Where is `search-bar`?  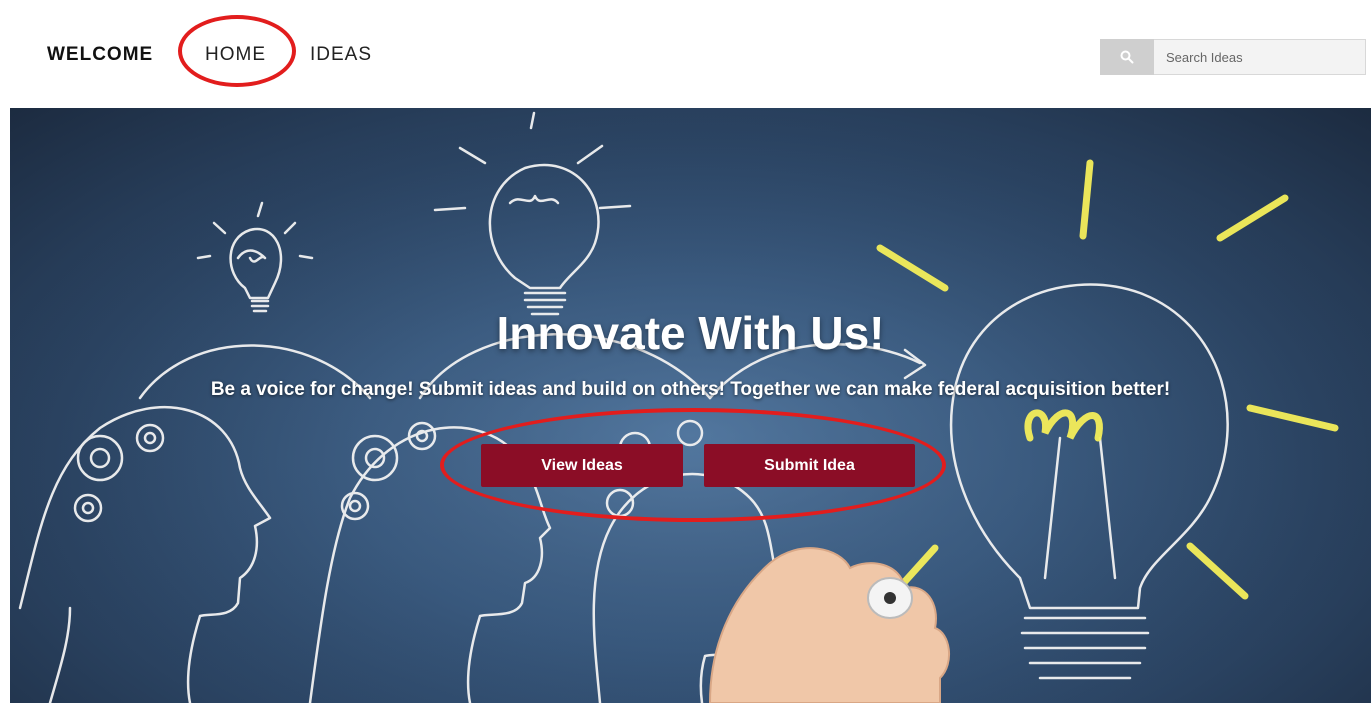
search-bar is located at coordinates (1233, 57).